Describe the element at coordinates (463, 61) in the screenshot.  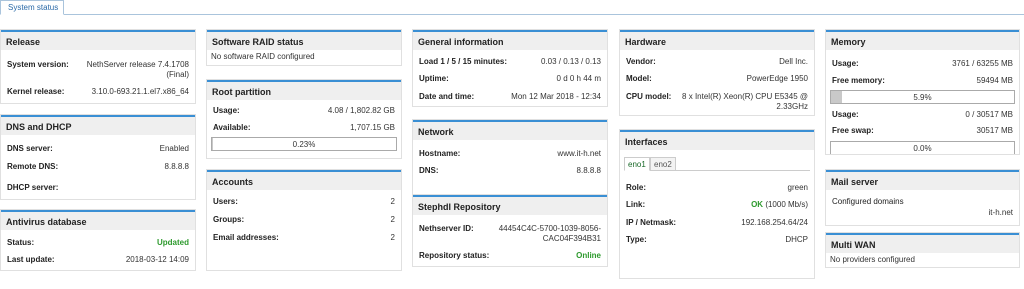
I see `load-label: Load 1 / 5 / 15 minutes:` at that location.